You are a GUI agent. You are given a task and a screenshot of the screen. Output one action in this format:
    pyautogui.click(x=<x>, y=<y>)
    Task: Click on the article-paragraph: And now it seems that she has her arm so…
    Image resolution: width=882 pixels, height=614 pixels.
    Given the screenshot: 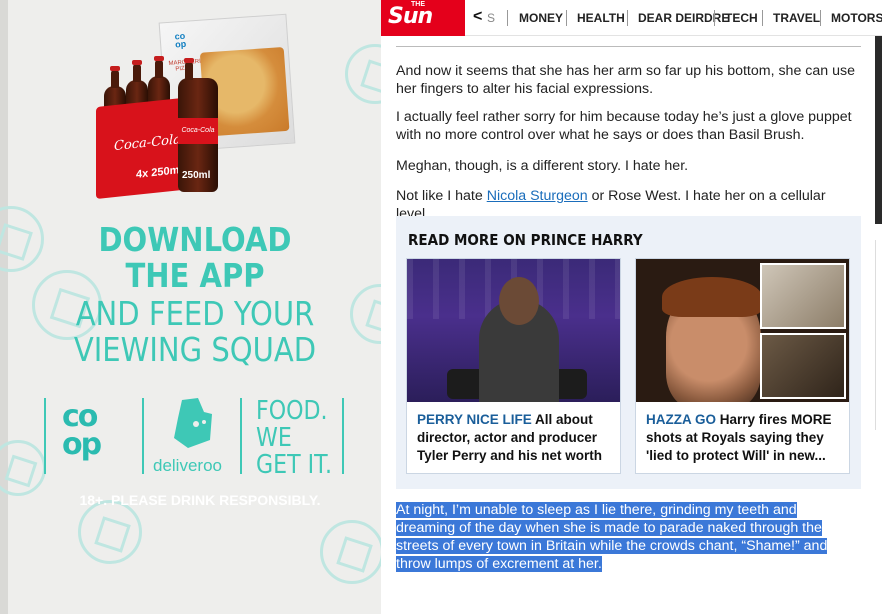 What is the action you would take?
    pyautogui.click(x=625, y=80)
    